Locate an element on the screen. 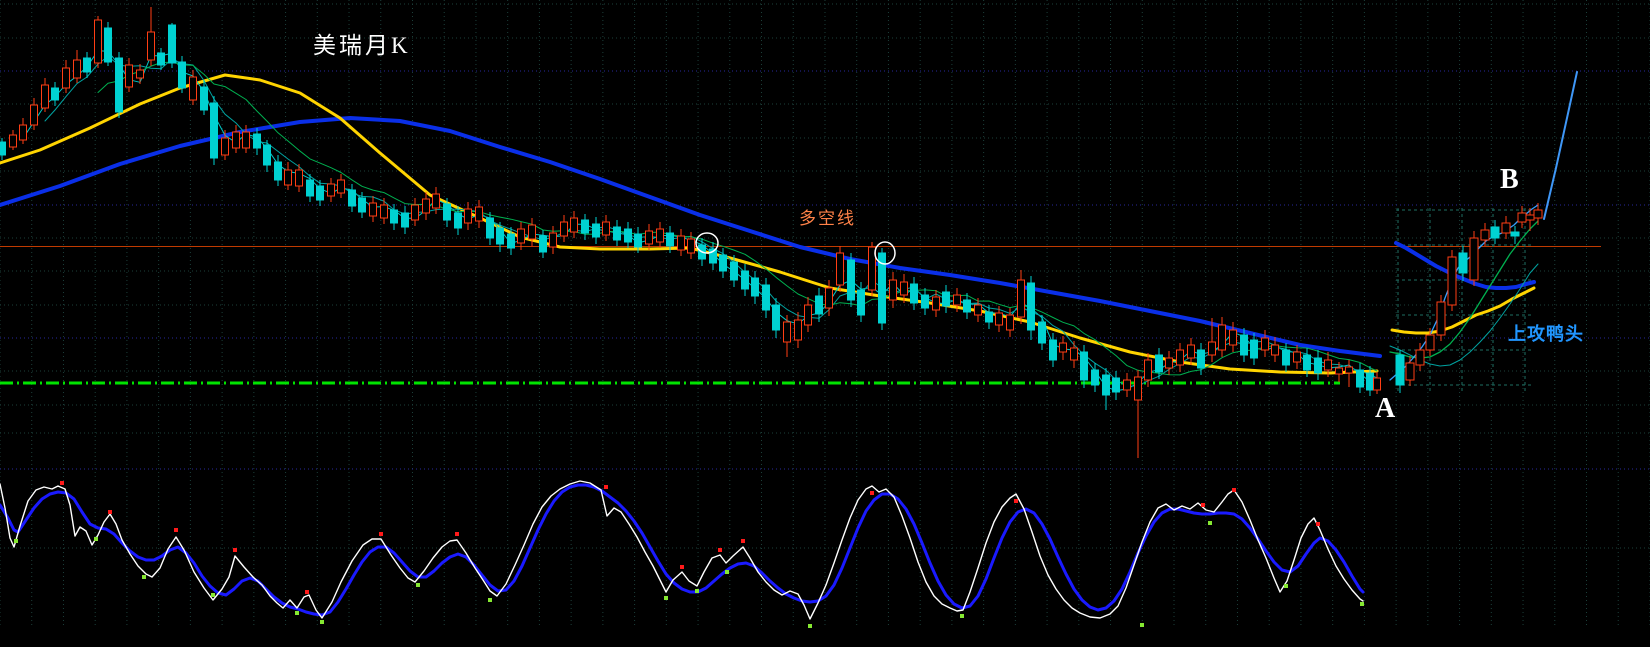  duck-head-label: 上攻鸭头 is located at coordinates (1546, 334).